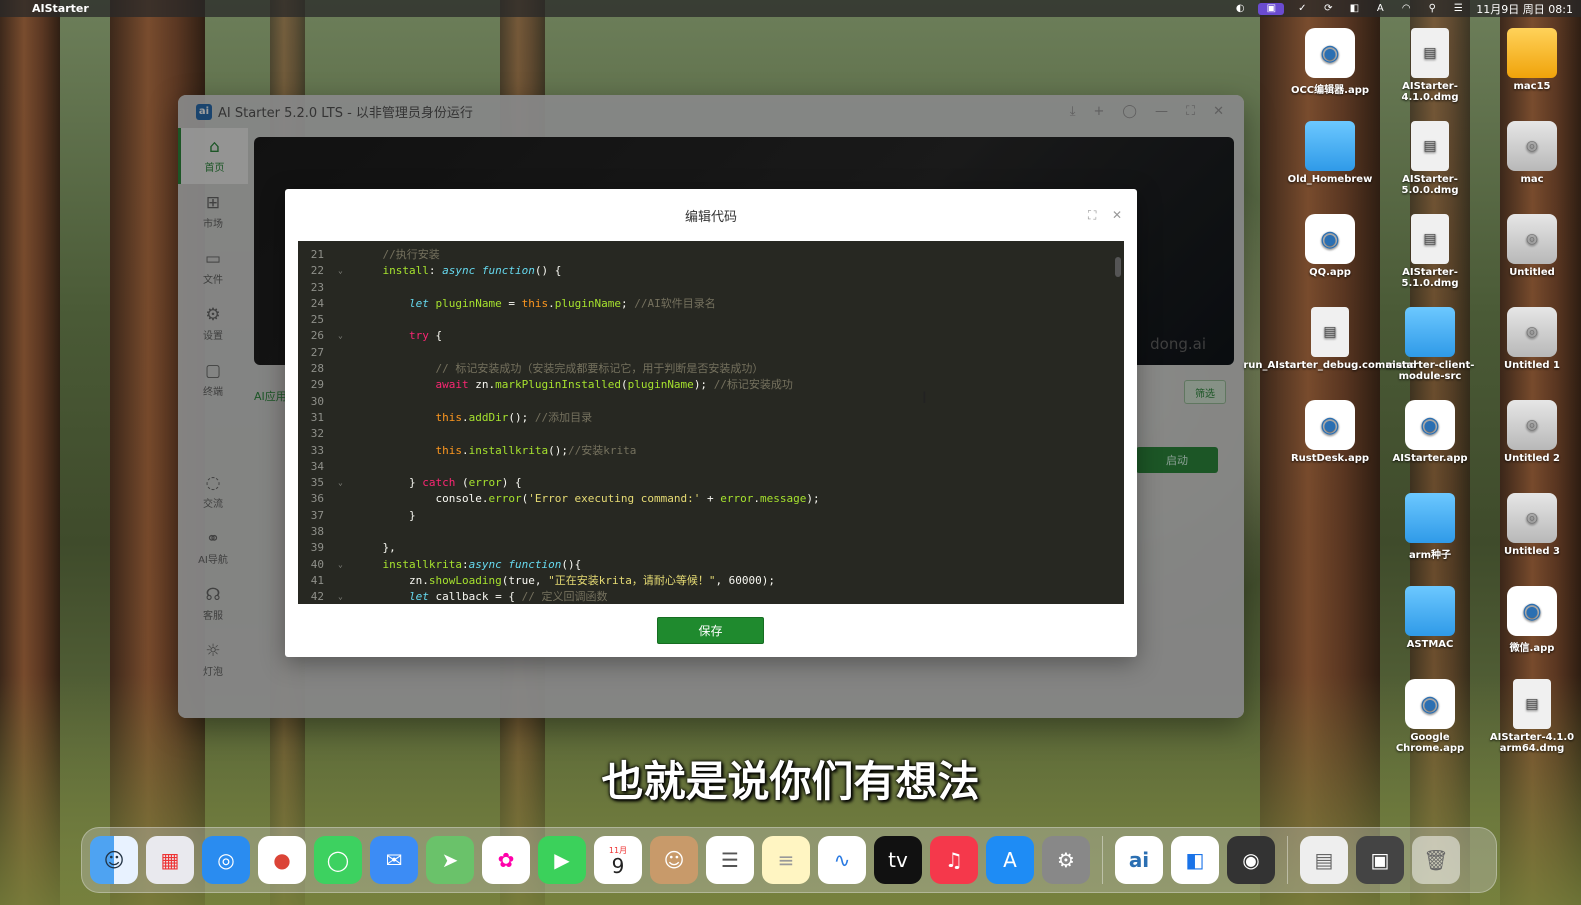 Image resolution: width=1581 pixels, height=905 pixels. Describe the element at coordinates (1532, 458) in the screenshot. I see `desktop-icon-label: Untitled 2` at that location.